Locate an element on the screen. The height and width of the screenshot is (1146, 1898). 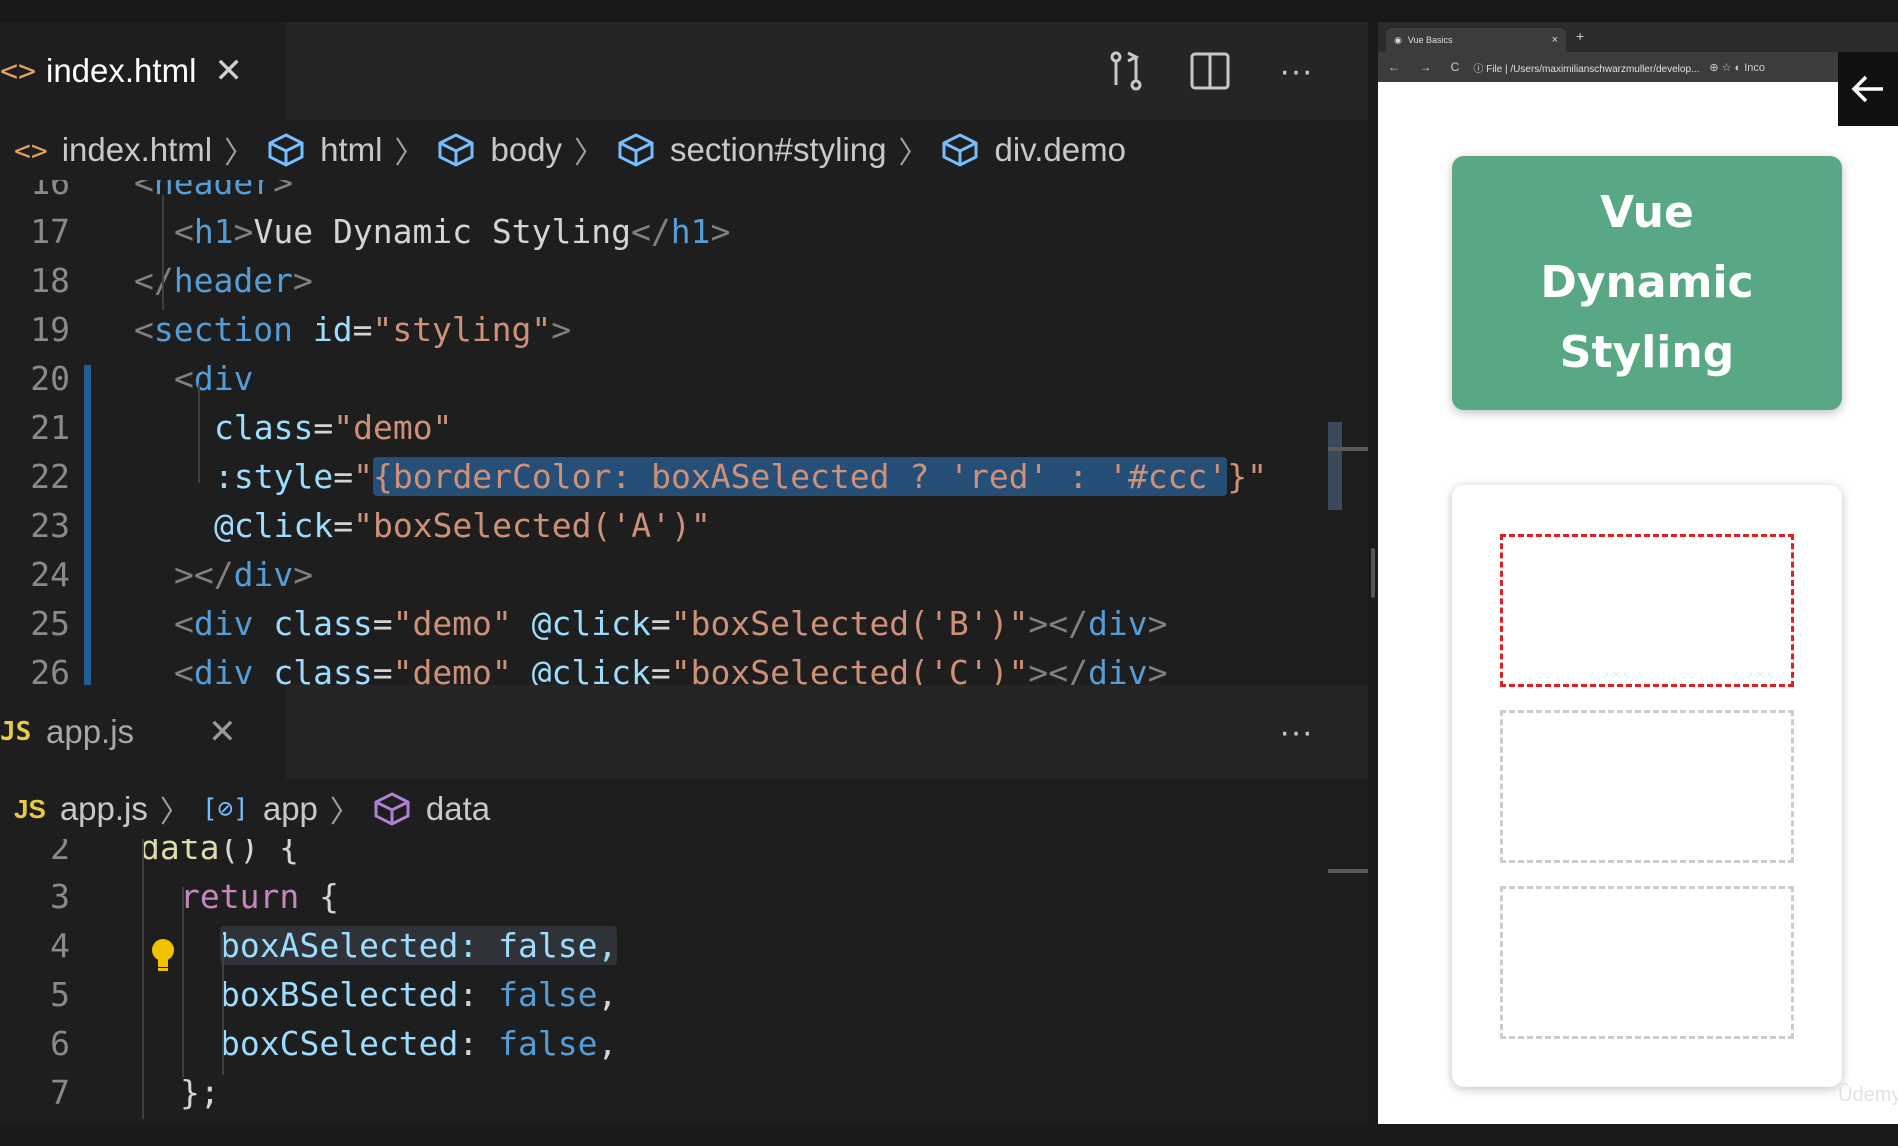
demo-box-c is located at coordinates (1647, 962).